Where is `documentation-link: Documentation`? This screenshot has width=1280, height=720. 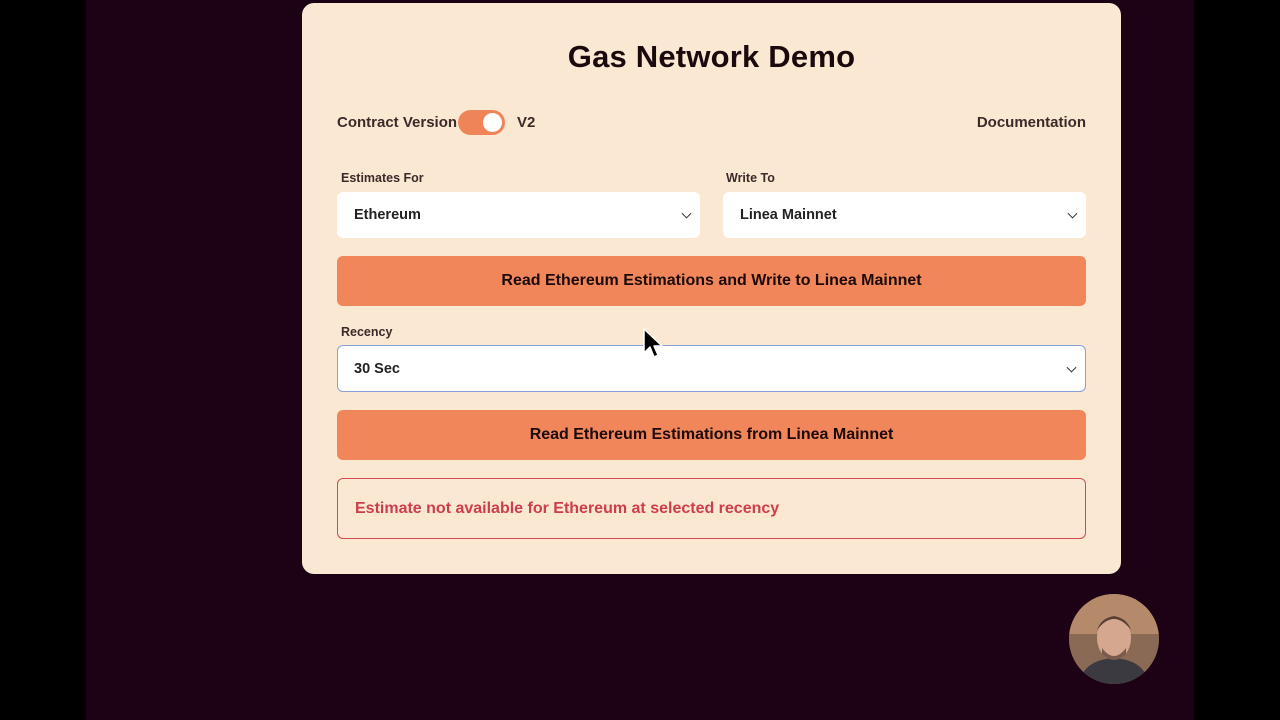 documentation-link: Documentation is located at coordinates (1031, 122).